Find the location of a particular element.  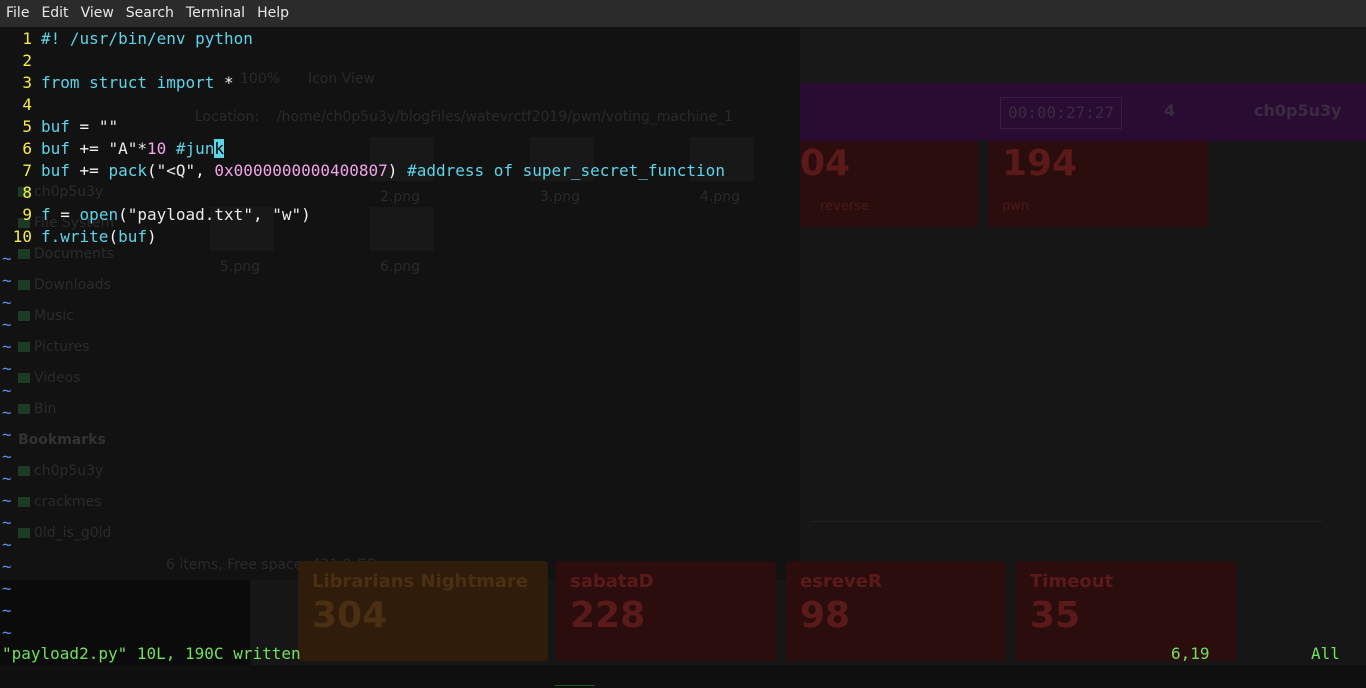

code-token: "payload.txt" is located at coordinates (190, 214).